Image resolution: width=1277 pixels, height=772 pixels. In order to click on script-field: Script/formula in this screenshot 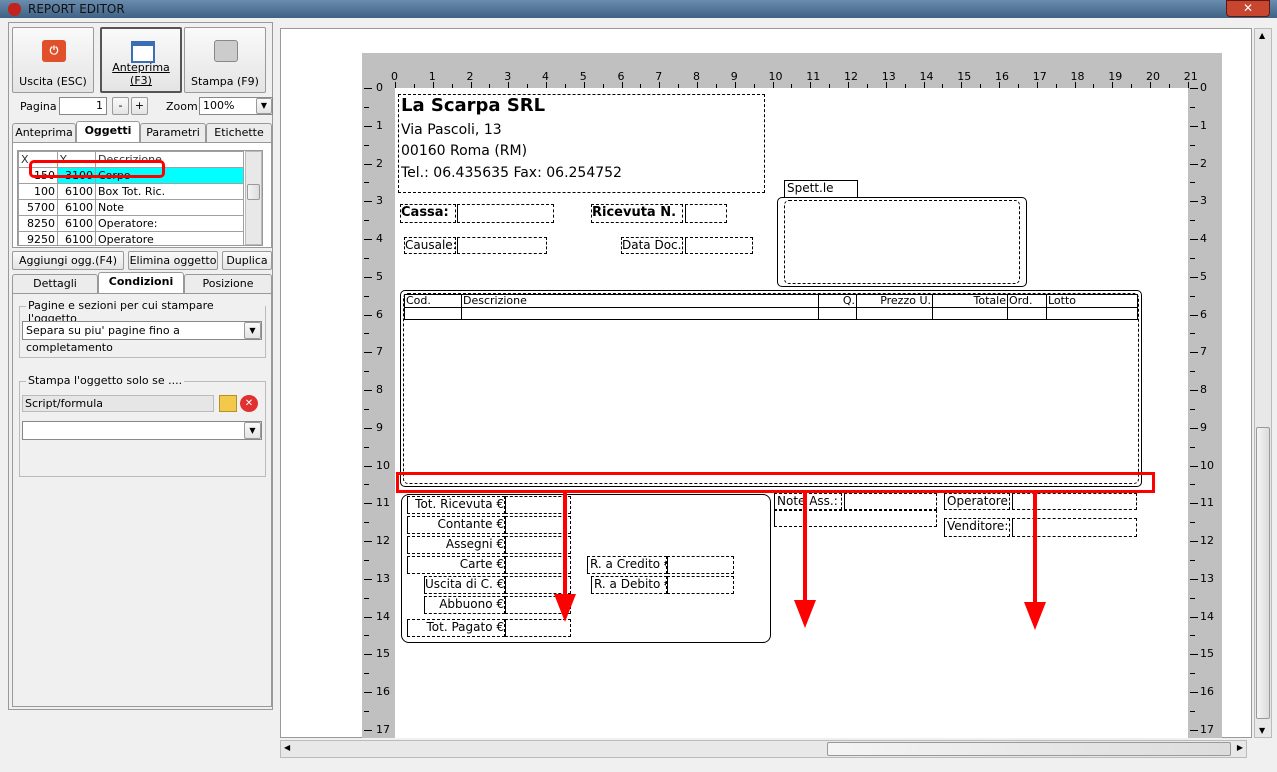, I will do `click(118, 403)`.